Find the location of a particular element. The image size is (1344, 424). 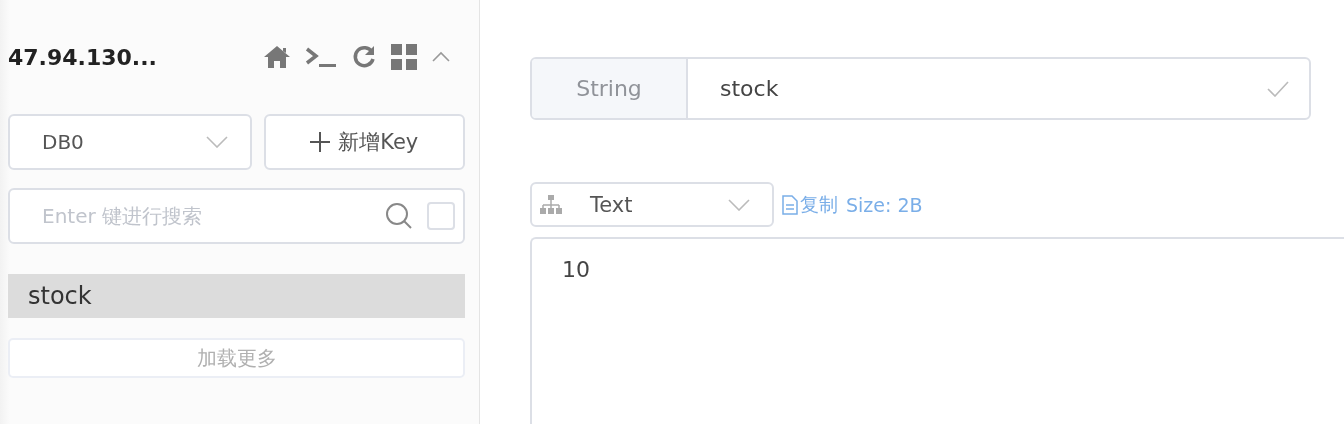

grid-icon is located at coordinates (404, 57).